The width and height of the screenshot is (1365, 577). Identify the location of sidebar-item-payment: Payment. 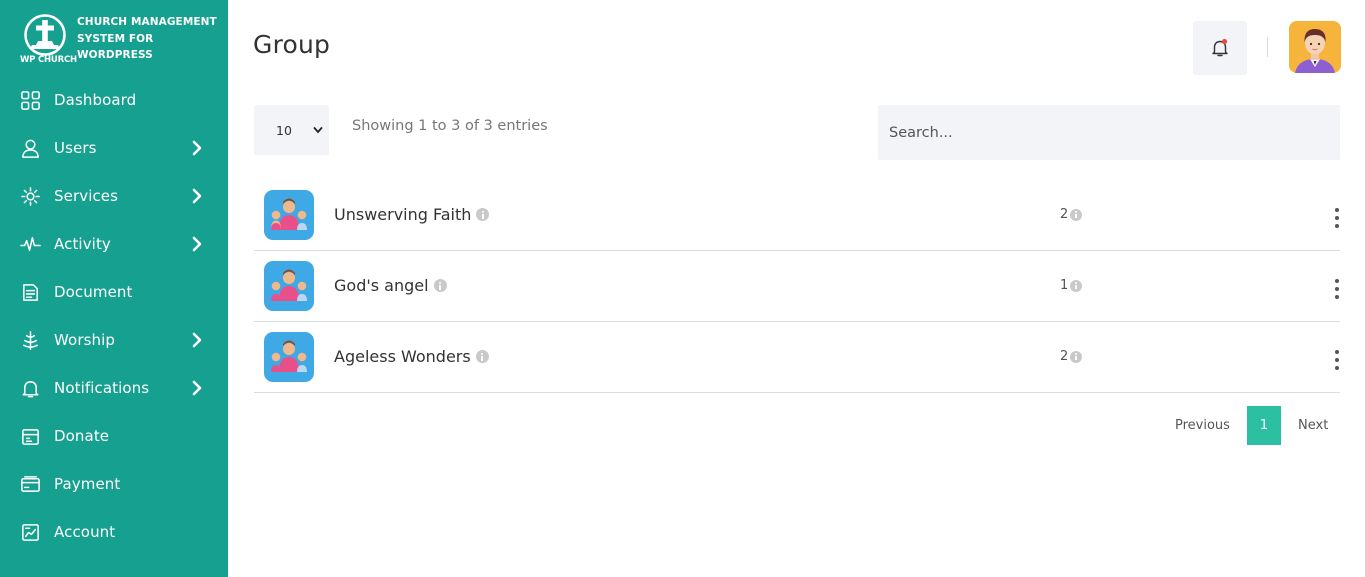
(114, 484).